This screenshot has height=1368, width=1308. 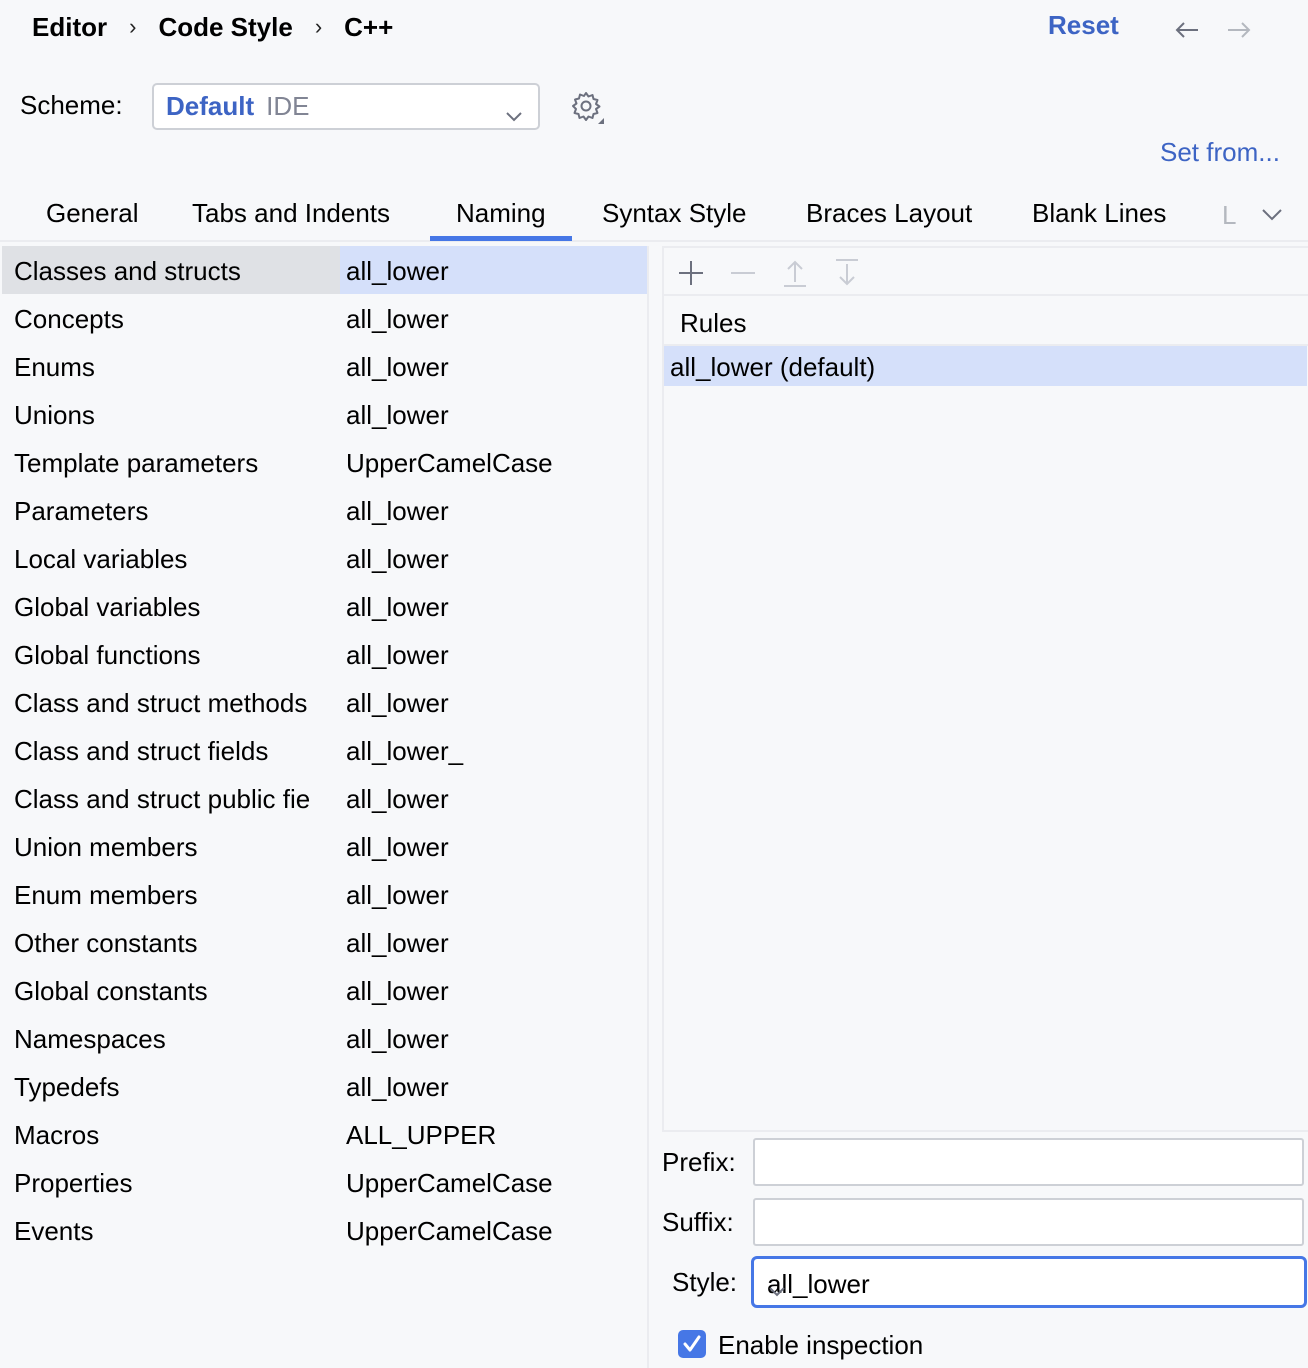 What do you see at coordinates (324, 318) in the screenshot?
I see `list-item: Concepts all_lower` at bounding box center [324, 318].